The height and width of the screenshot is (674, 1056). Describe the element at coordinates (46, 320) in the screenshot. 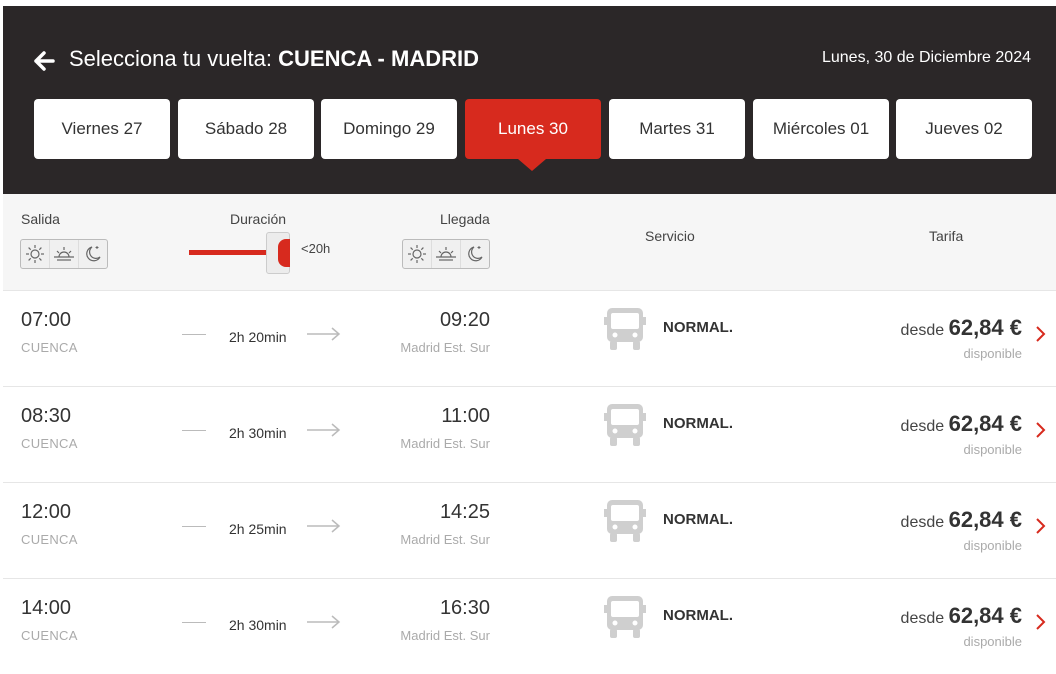

I see `departure-time: 07:00` at that location.